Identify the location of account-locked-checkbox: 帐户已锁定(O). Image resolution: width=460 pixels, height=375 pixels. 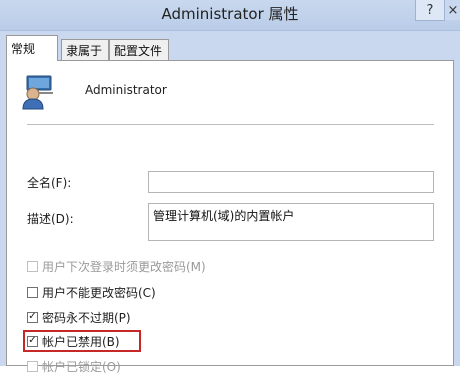
(74, 366).